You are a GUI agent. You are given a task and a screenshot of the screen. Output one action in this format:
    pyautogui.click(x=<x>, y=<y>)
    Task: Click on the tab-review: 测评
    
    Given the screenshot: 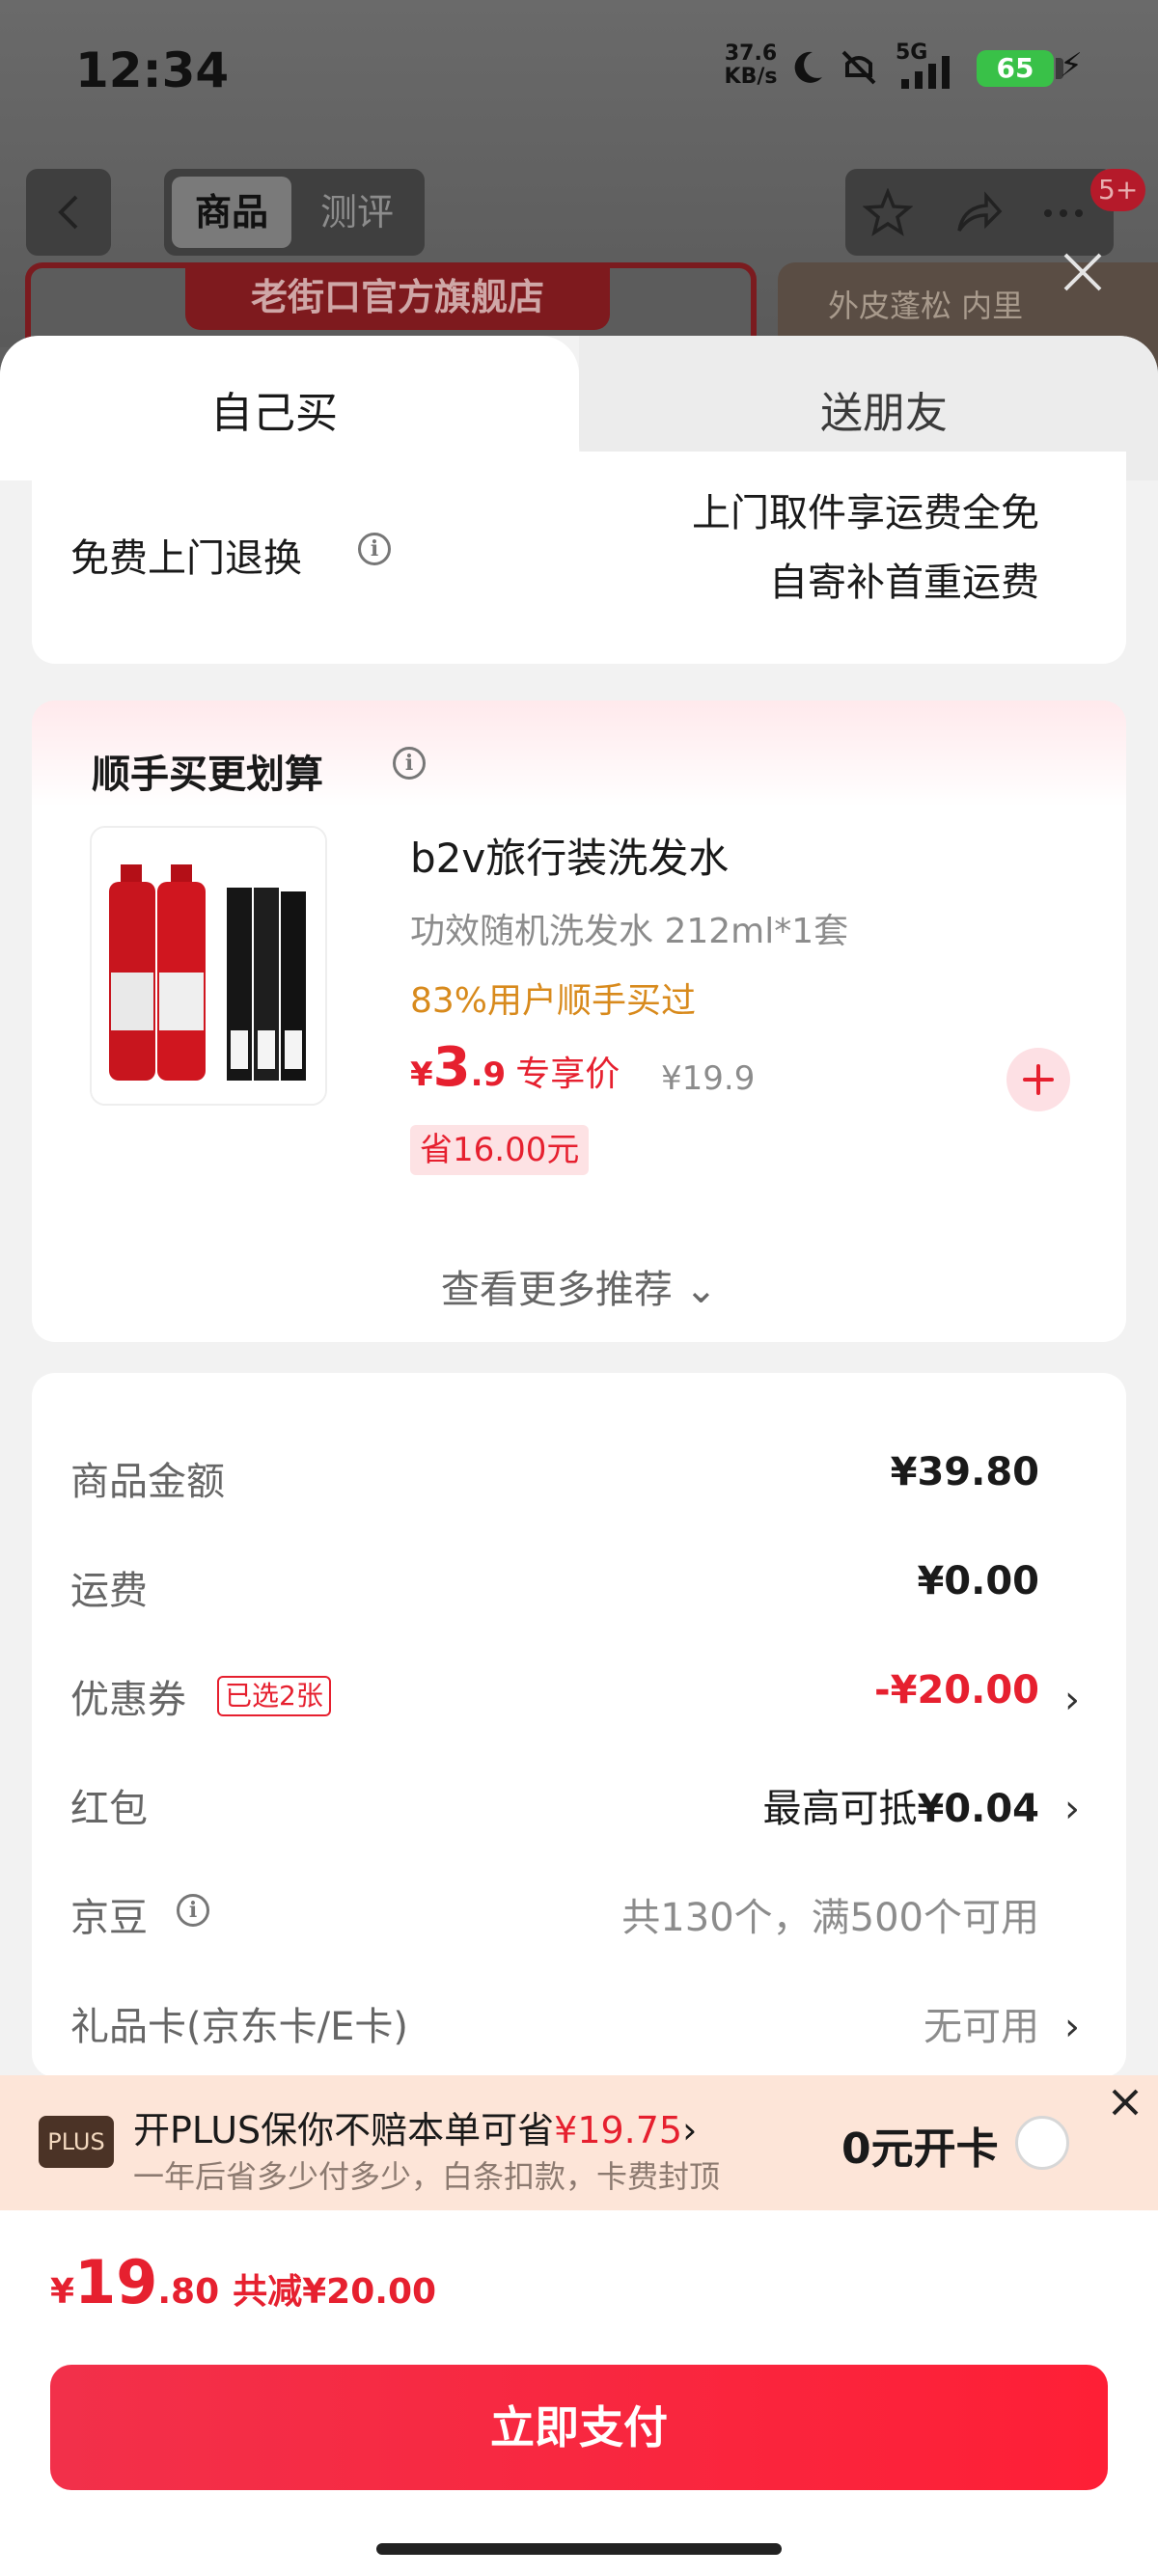 What is the action you would take?
    pyautogui.click(x=357, y=213)
    